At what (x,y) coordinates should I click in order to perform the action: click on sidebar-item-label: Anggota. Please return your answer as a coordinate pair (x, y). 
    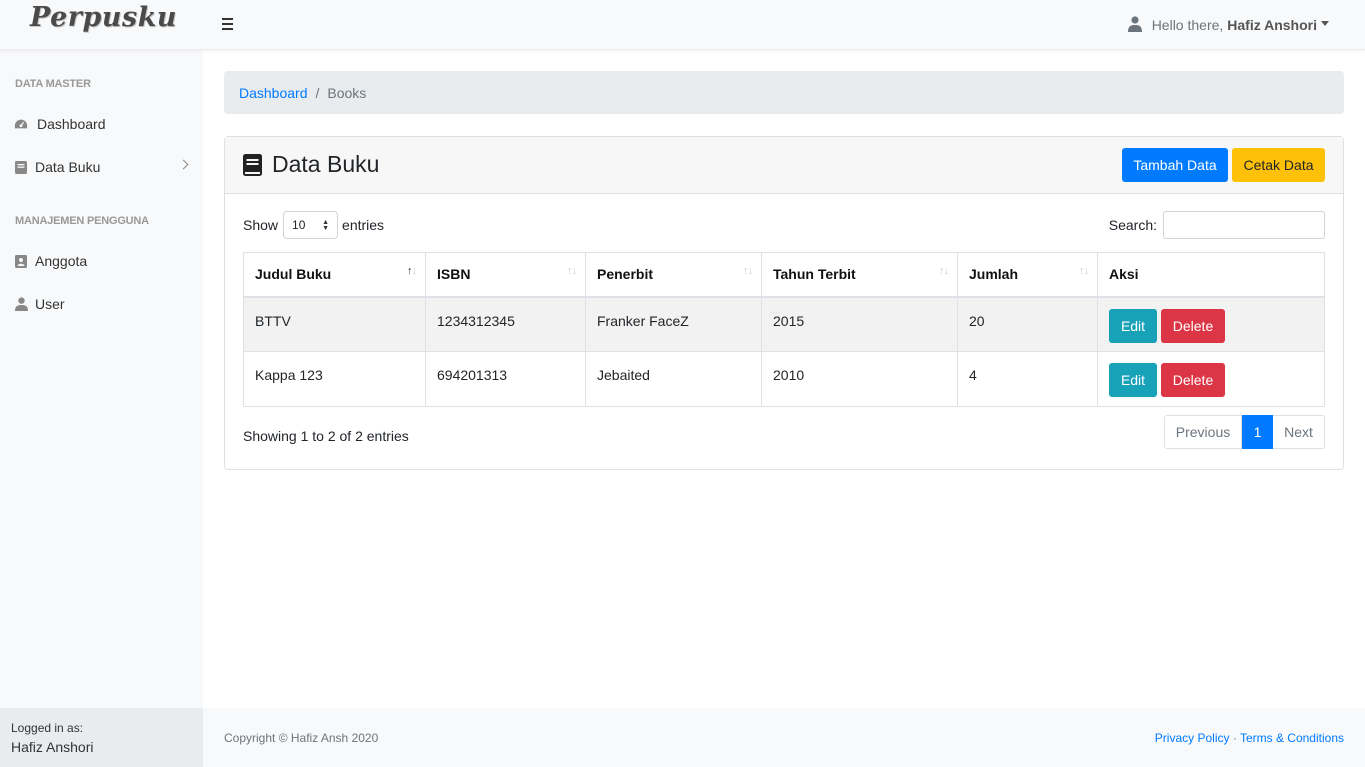
    Looking at the image, I should click on (61, 261).